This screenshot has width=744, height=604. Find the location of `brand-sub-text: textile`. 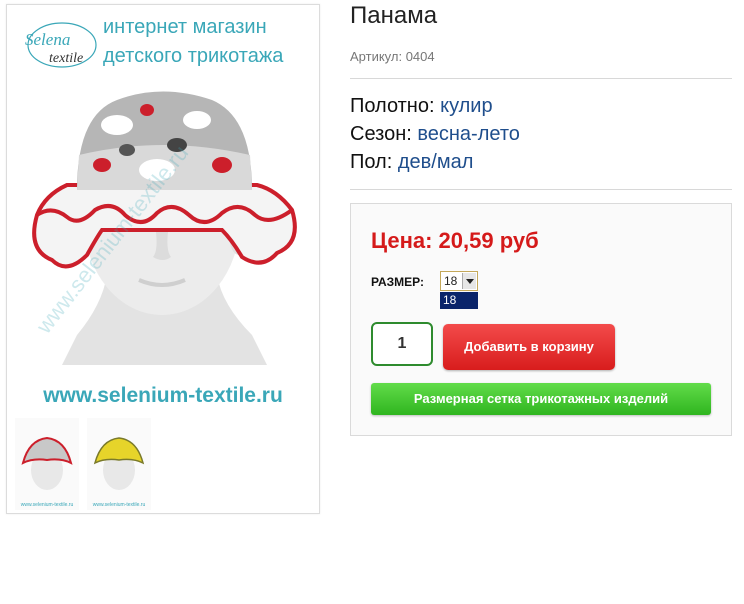

brand-sub-text: textile is located at coordinates (66, 58).